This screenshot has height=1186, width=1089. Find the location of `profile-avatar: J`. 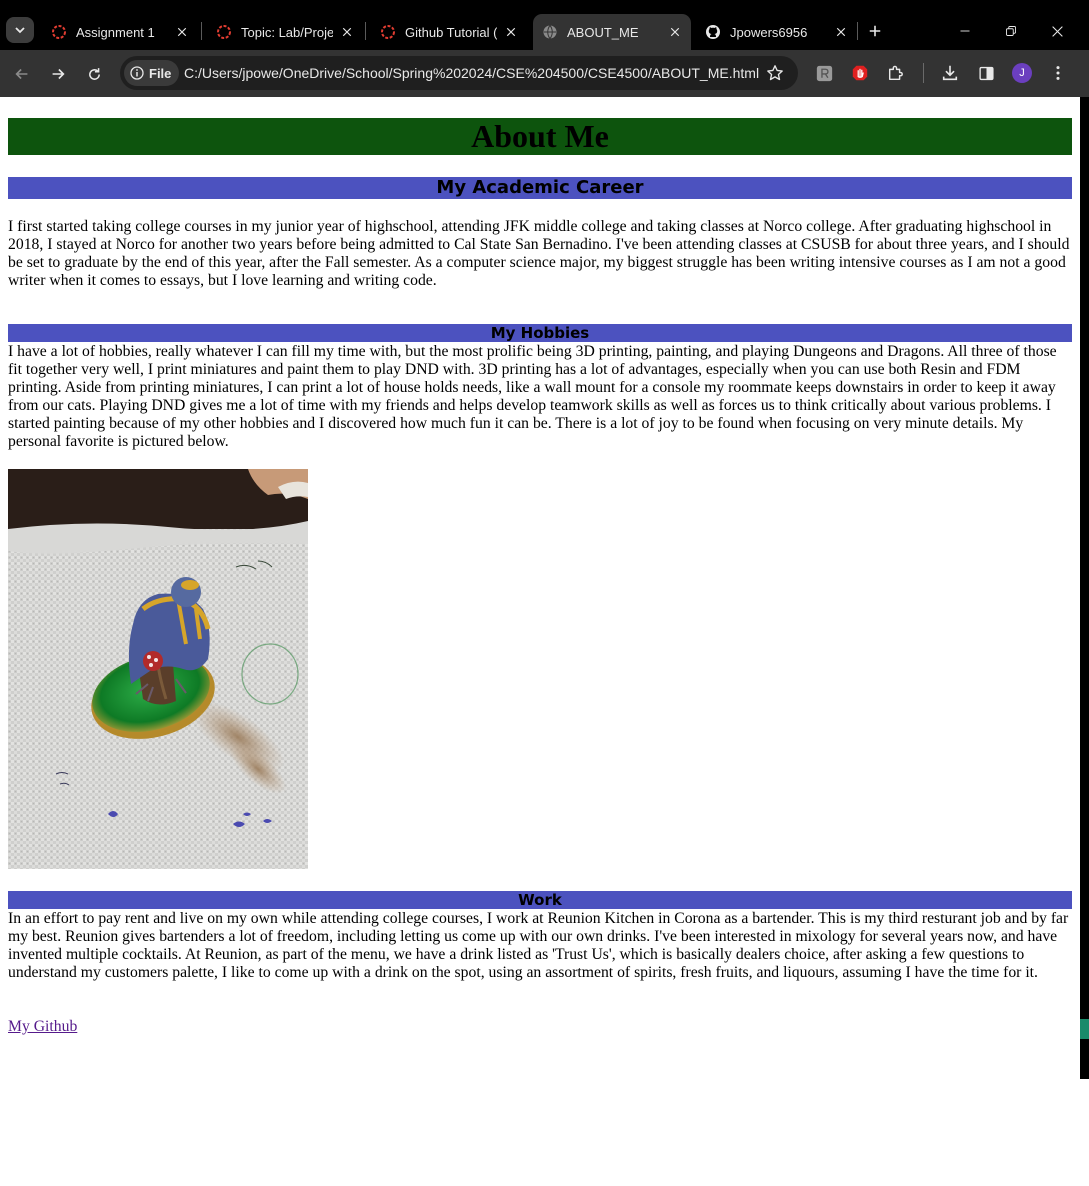

profile-avatar: J is located at coordinates (1022, 73).